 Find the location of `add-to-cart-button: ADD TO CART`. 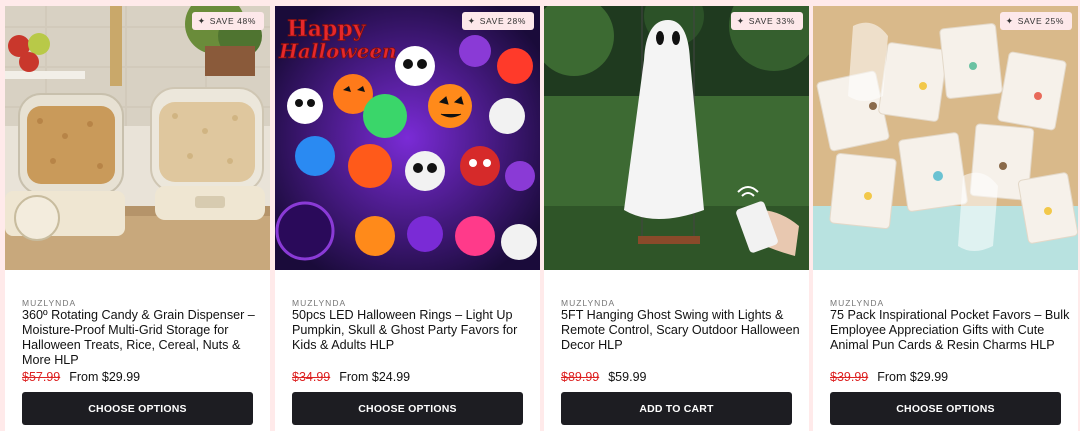

add-to-cart-button: ADD TO CART is located at coordinates (676, 408).